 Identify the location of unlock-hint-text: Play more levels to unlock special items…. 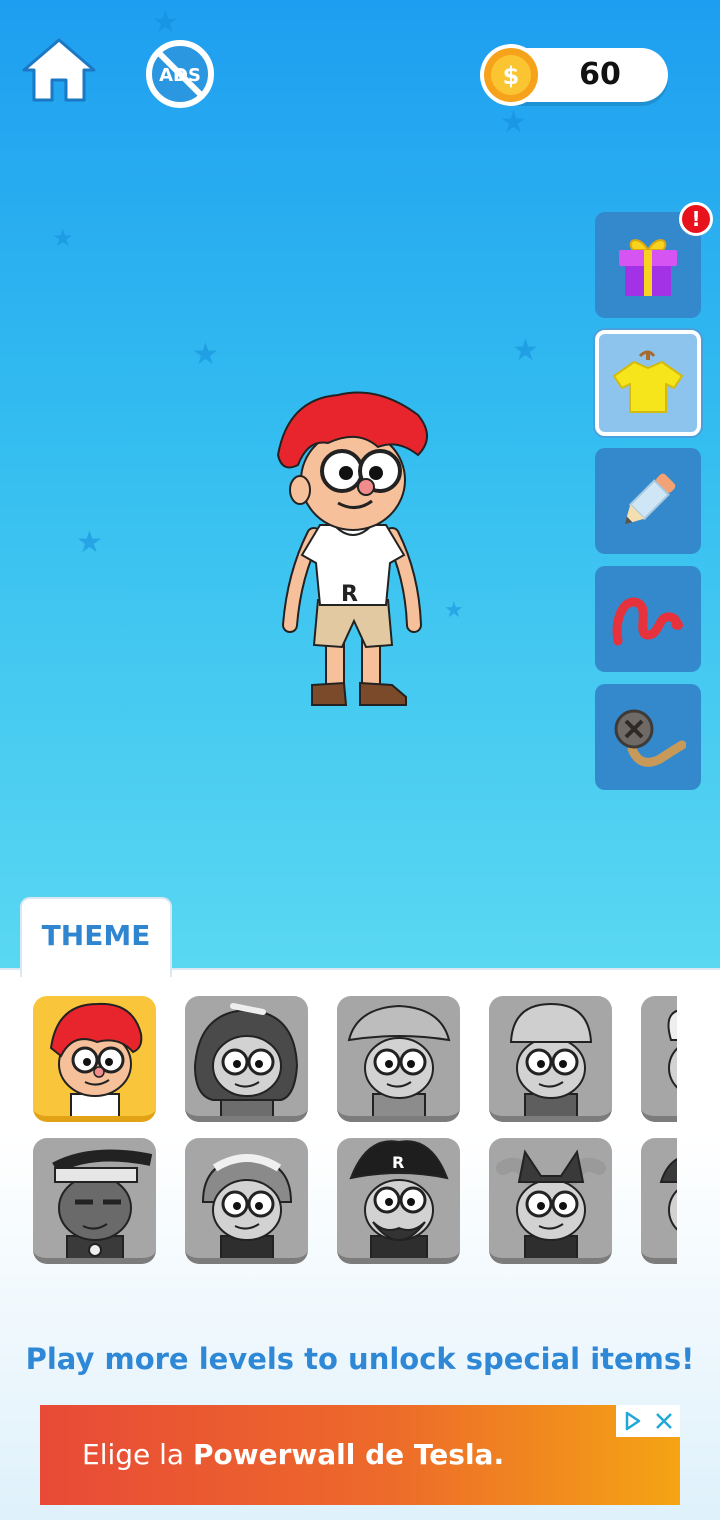
(360, 1359).